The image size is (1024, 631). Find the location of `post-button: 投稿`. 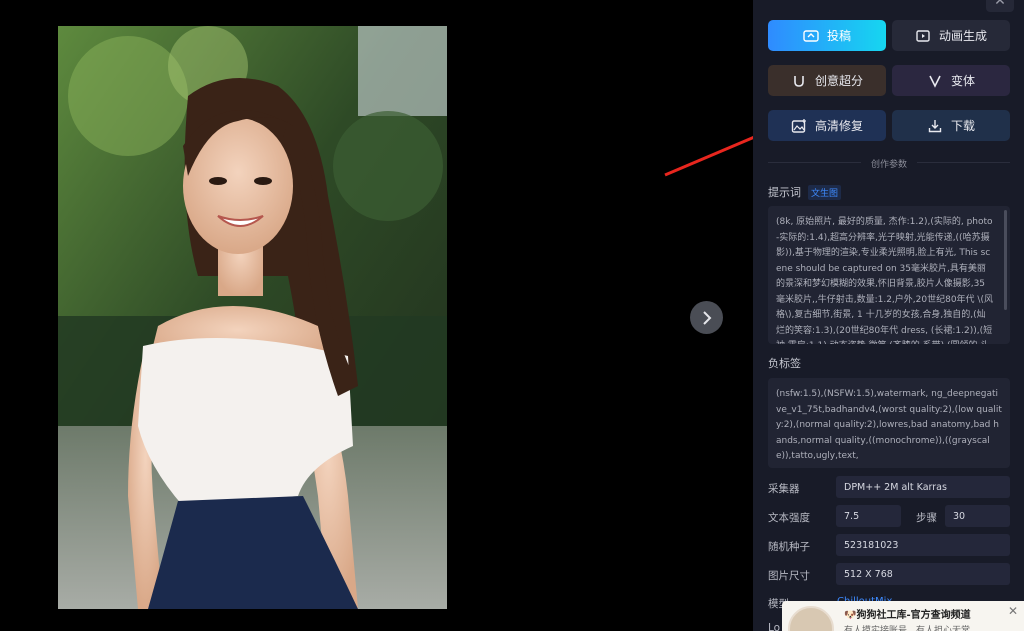

post-button: 投稿 is located at coordinates (827, 35).